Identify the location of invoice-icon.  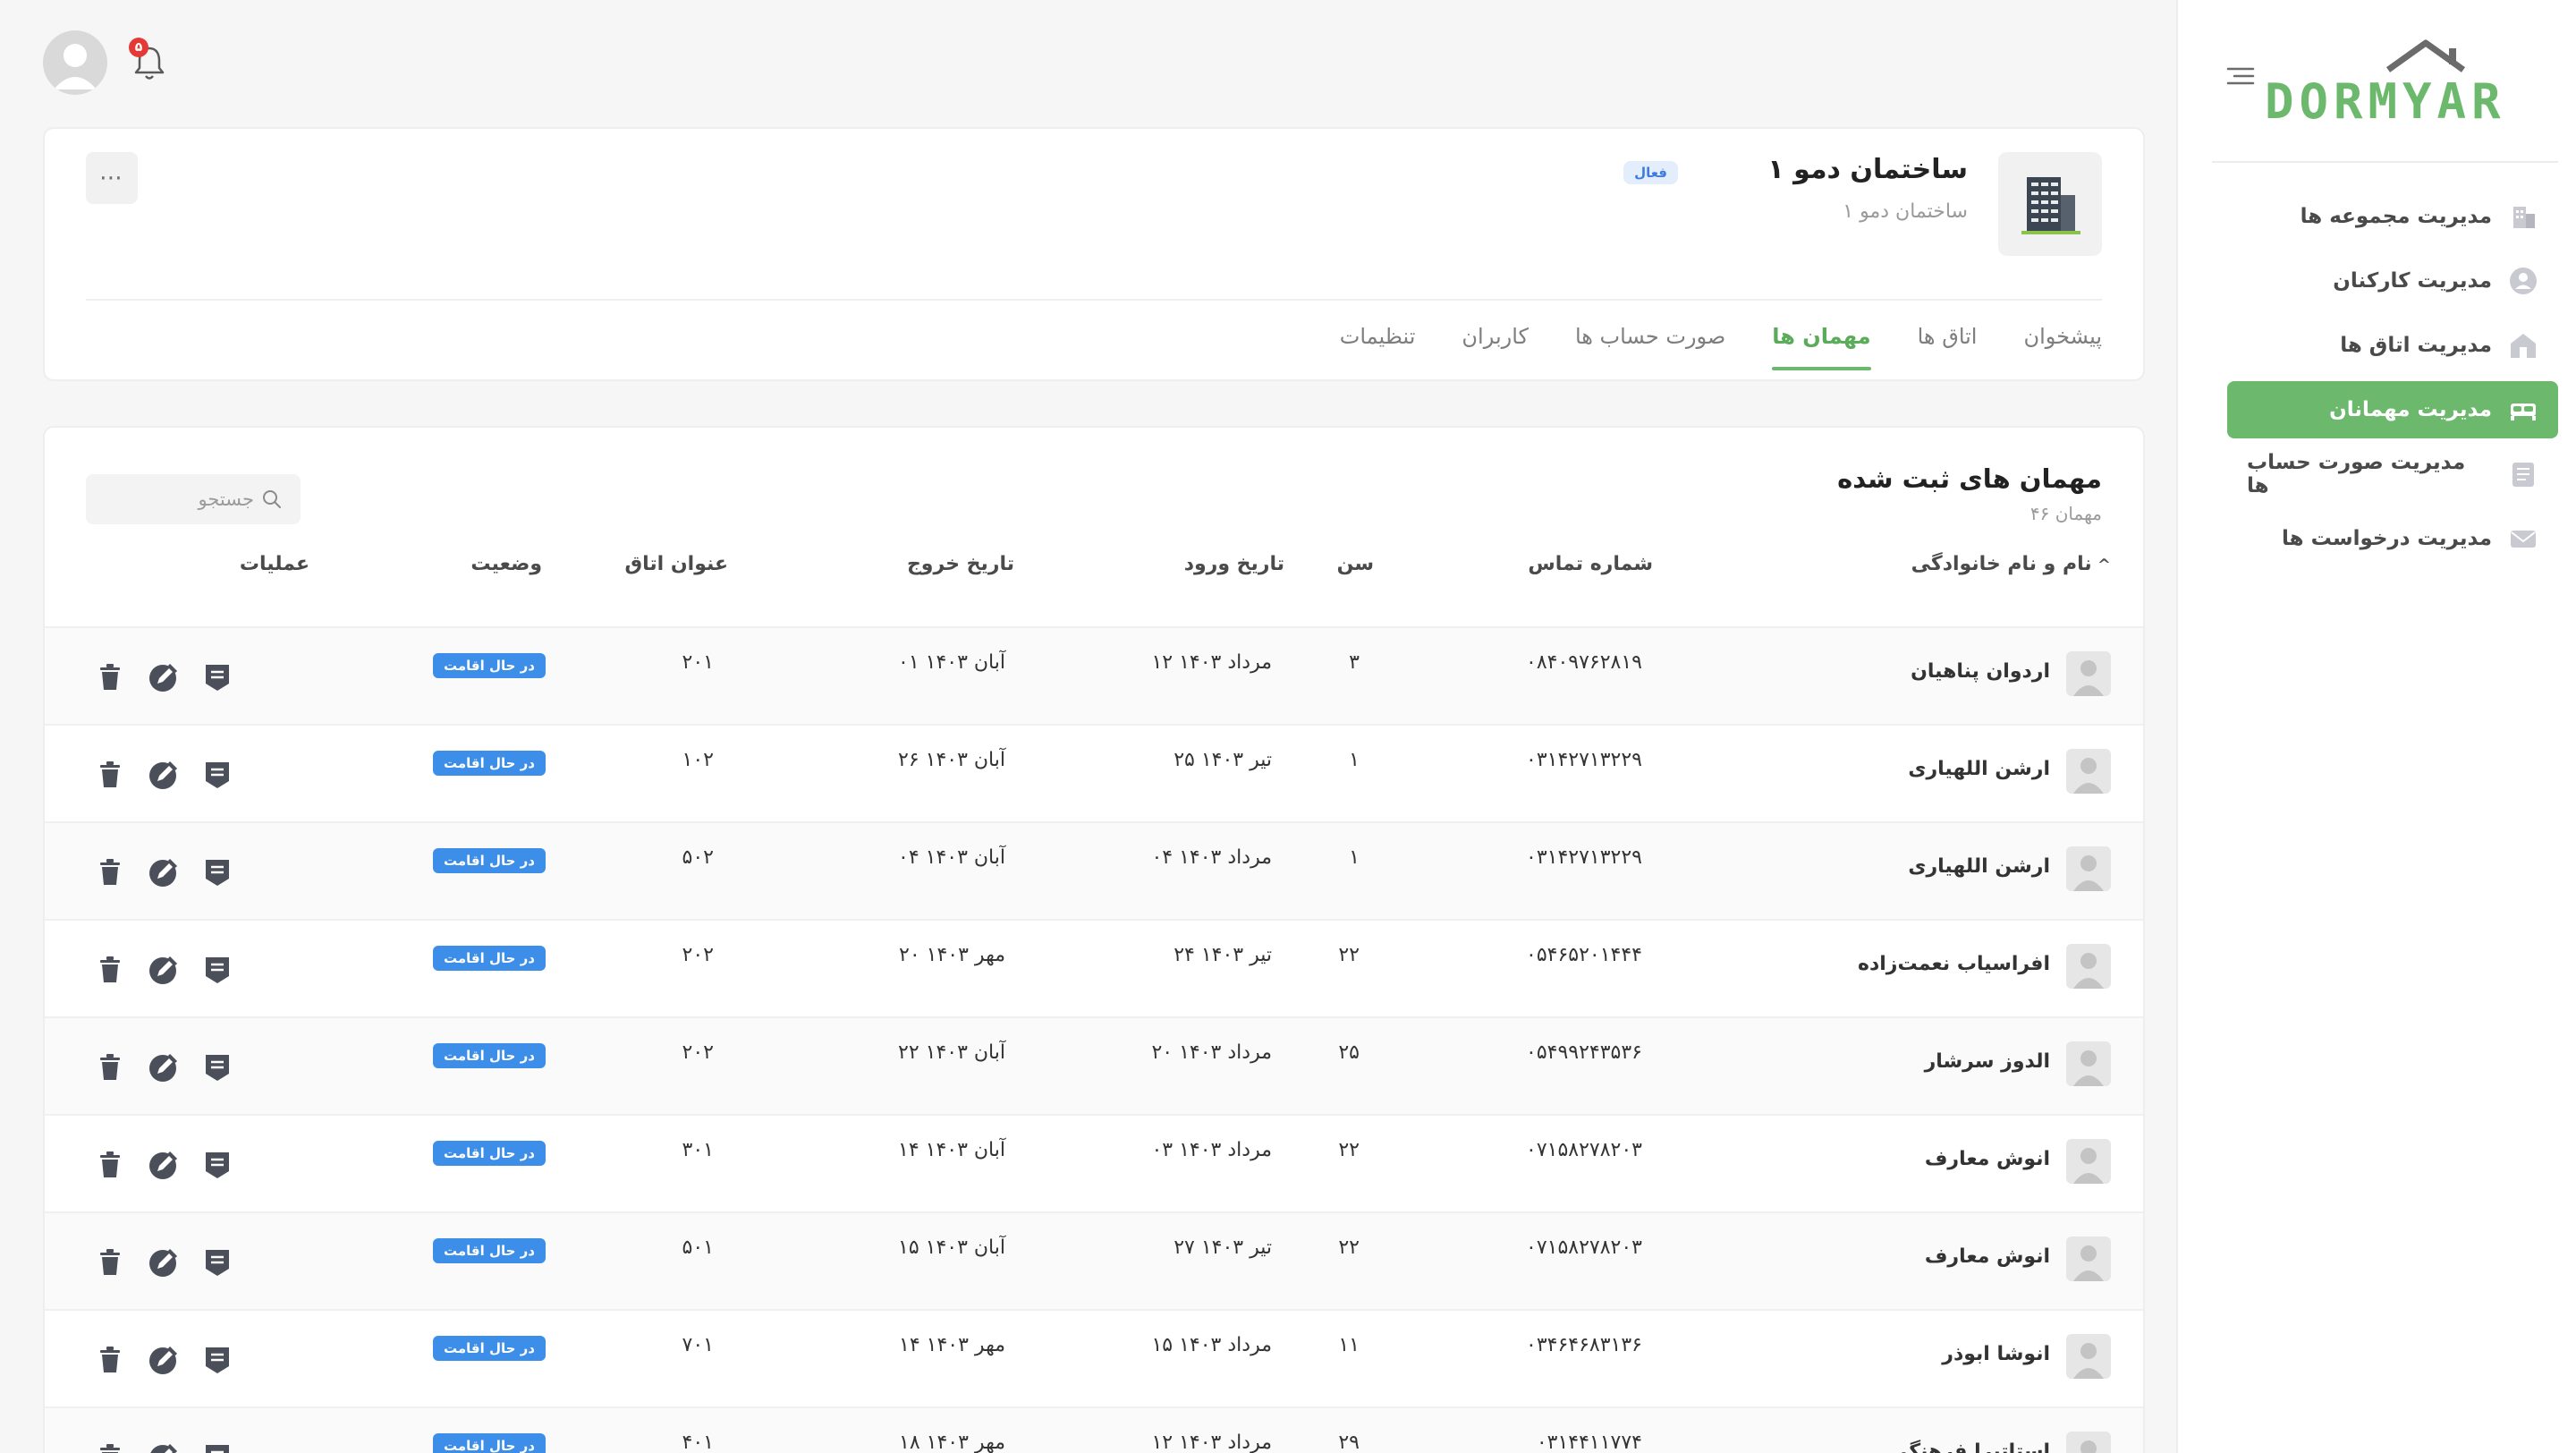
(2523, 474).